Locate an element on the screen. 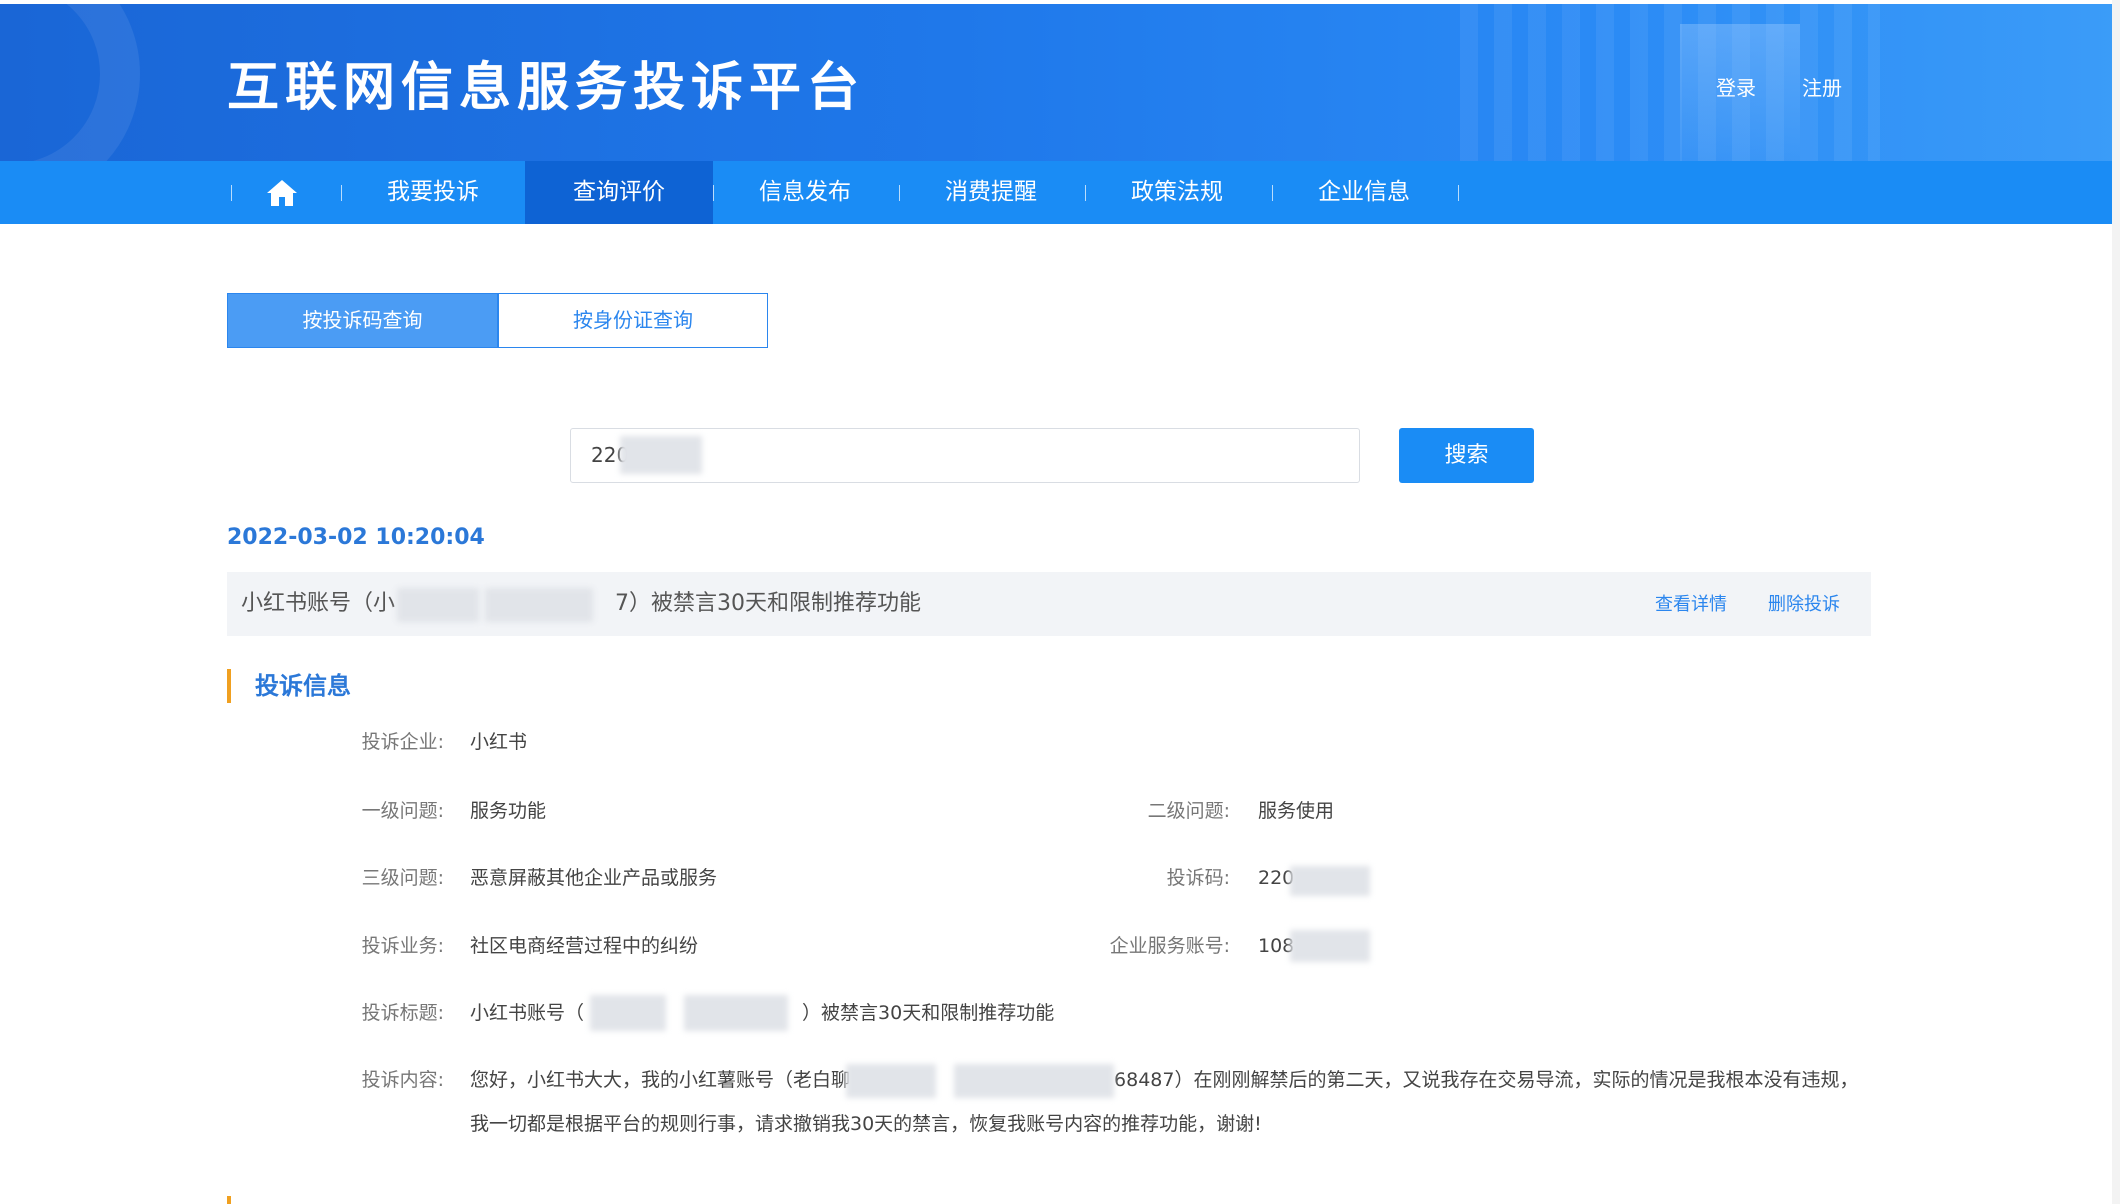  delete-complaint-link: 删除投诉 is located at coordinates (1804, 605).